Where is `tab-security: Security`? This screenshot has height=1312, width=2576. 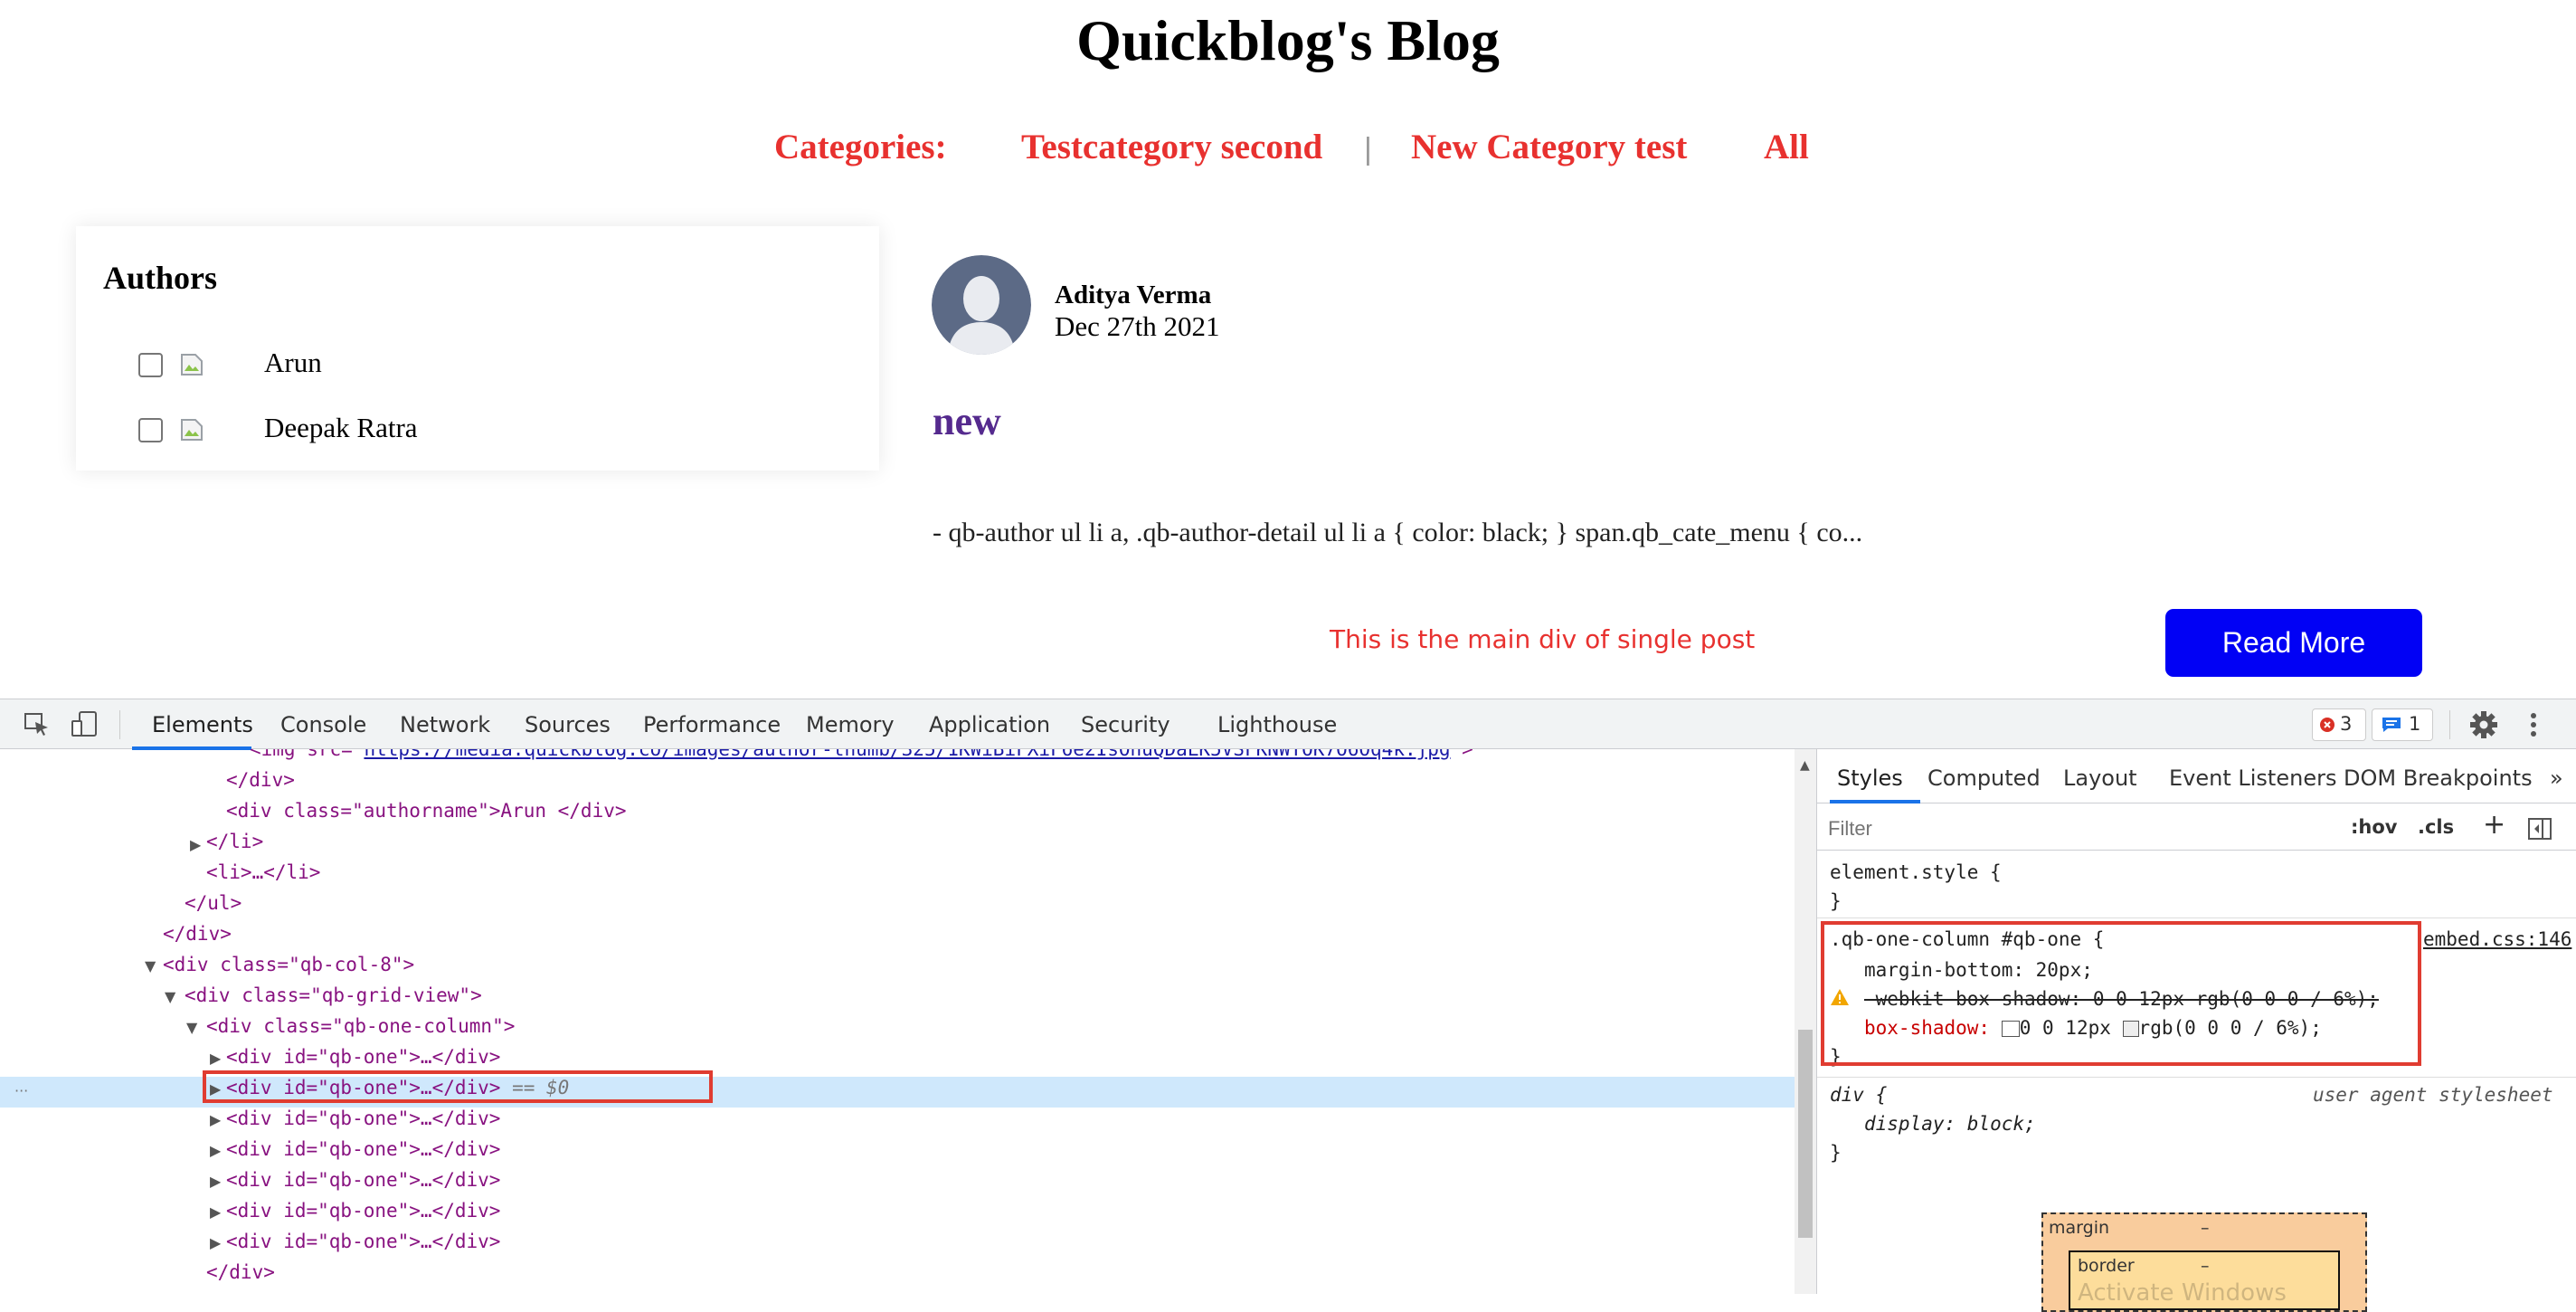 tab-security: Security is located at coordinates (1125, 724).